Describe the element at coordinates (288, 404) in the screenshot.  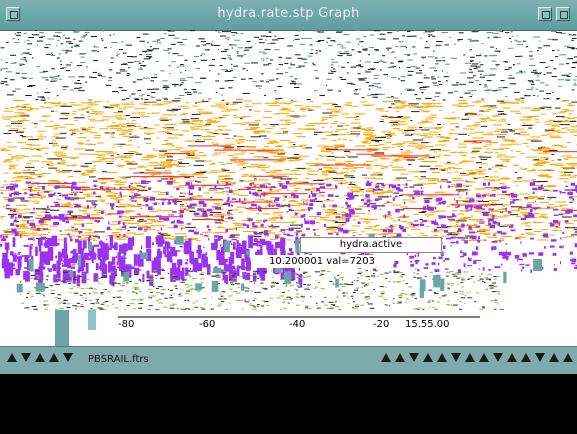
I see `desktop-background` at that location.